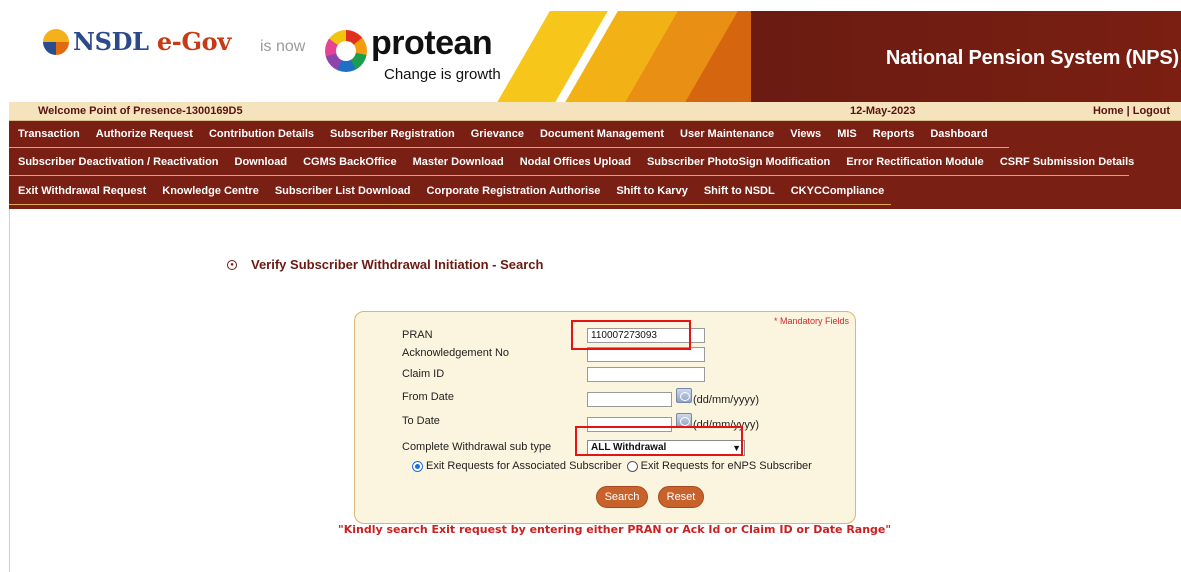  Describe the element at coordinates (261, 162) in the screenshot. I see `menu-item-download: Download` at that location.